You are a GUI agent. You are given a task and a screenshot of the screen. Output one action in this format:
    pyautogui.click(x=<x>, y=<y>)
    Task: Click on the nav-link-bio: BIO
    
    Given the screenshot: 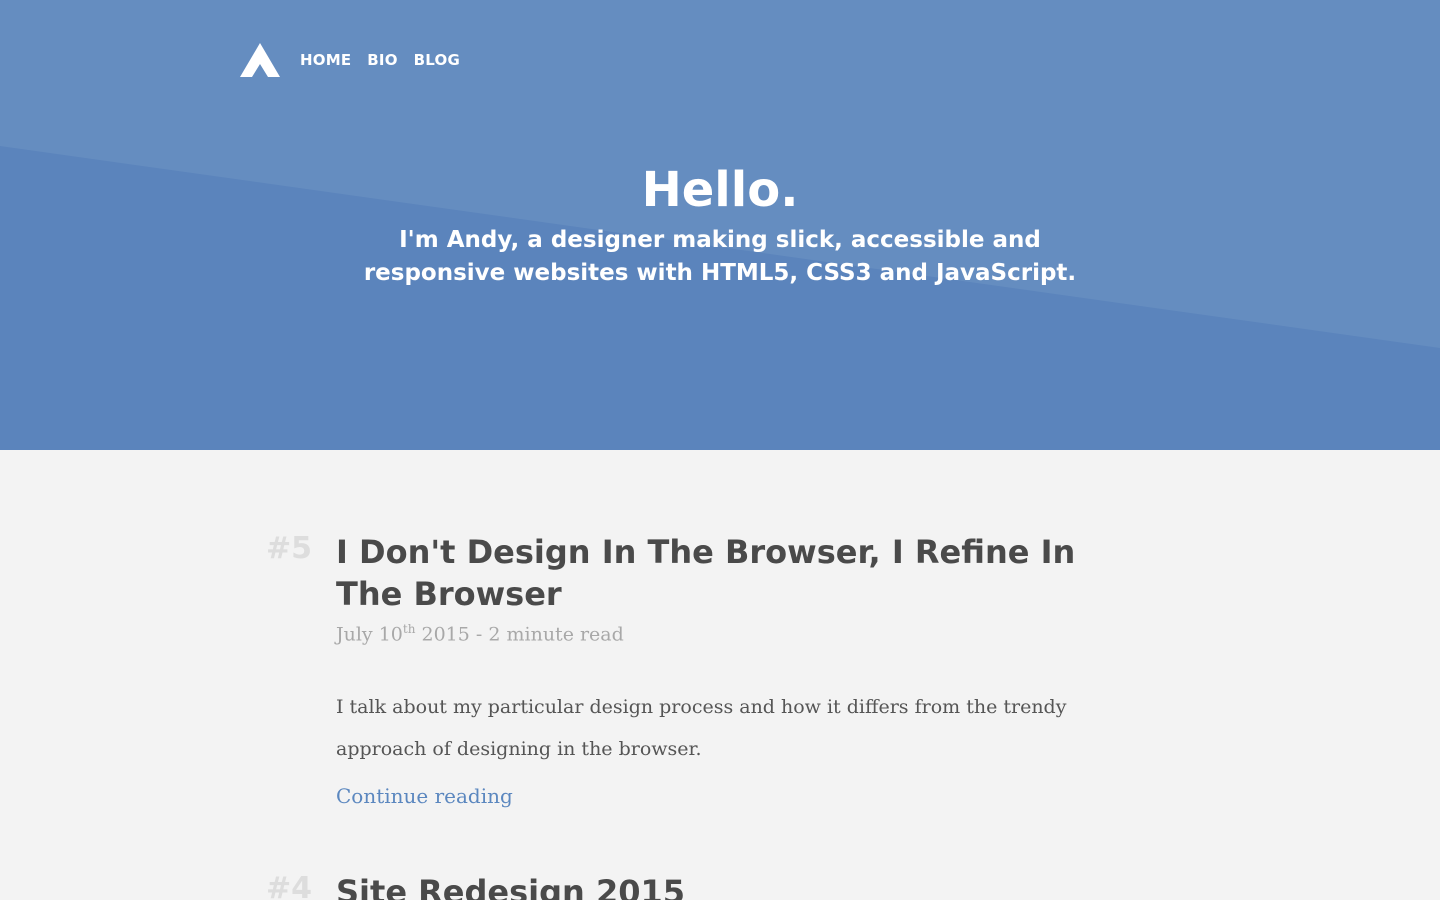 What is the action you would take?
    pyautogui.click(x=382, y=60)
    